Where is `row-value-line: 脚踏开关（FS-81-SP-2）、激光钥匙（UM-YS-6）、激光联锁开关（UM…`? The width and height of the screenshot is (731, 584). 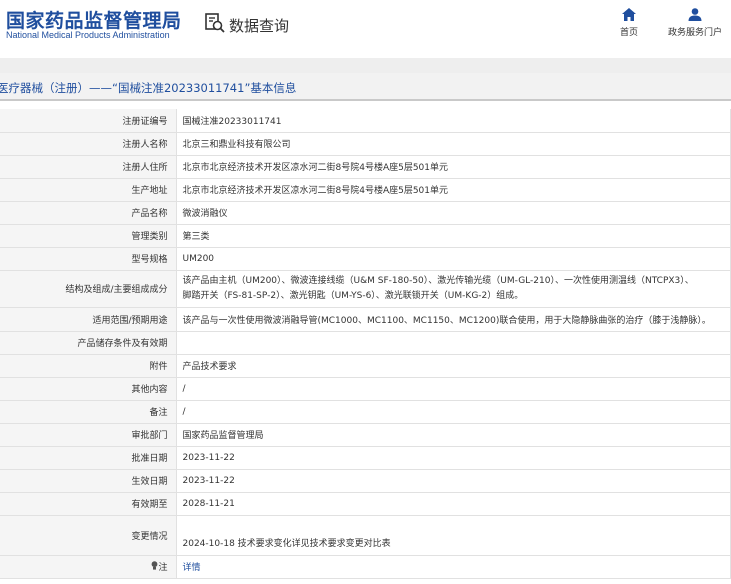
row-value-line: 脚踏开关（FS-81-SP-2）、激光钥匙（UM-YS-6）、激光联锁开关（UM… is located at coordinates (353, 295).